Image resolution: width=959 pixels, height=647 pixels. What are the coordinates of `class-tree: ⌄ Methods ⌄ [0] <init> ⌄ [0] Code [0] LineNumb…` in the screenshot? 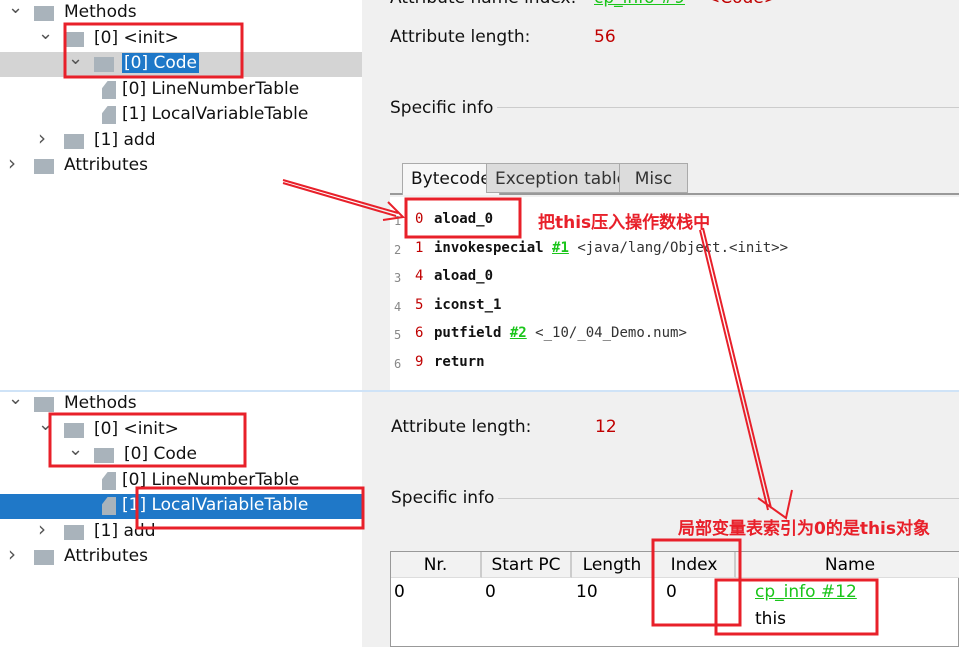 It's located at (181, 519).